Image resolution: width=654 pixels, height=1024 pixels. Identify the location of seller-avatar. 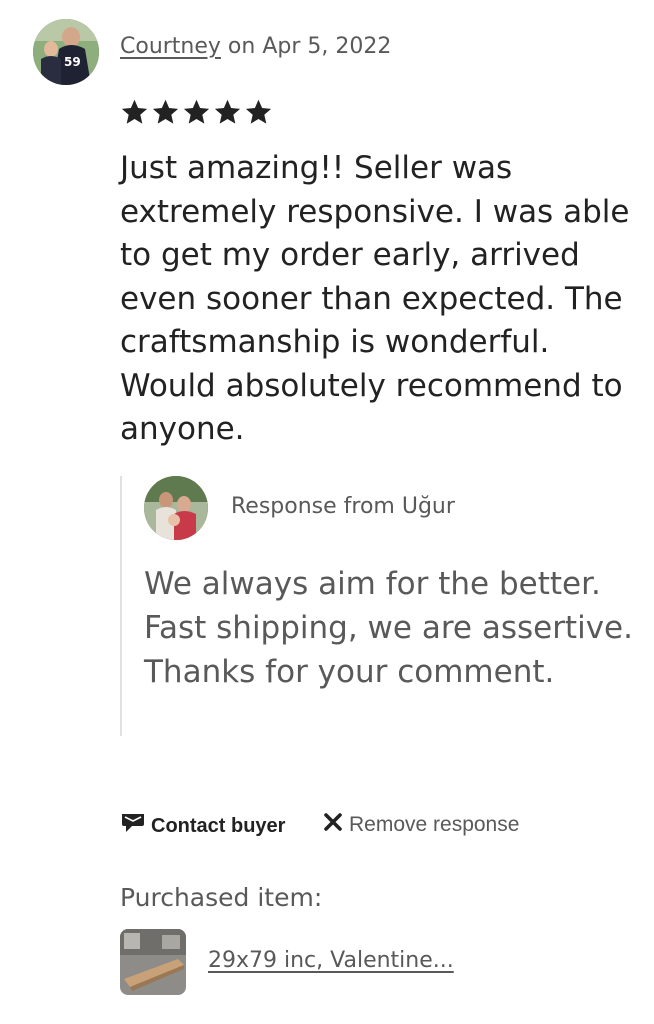
(176, 508).